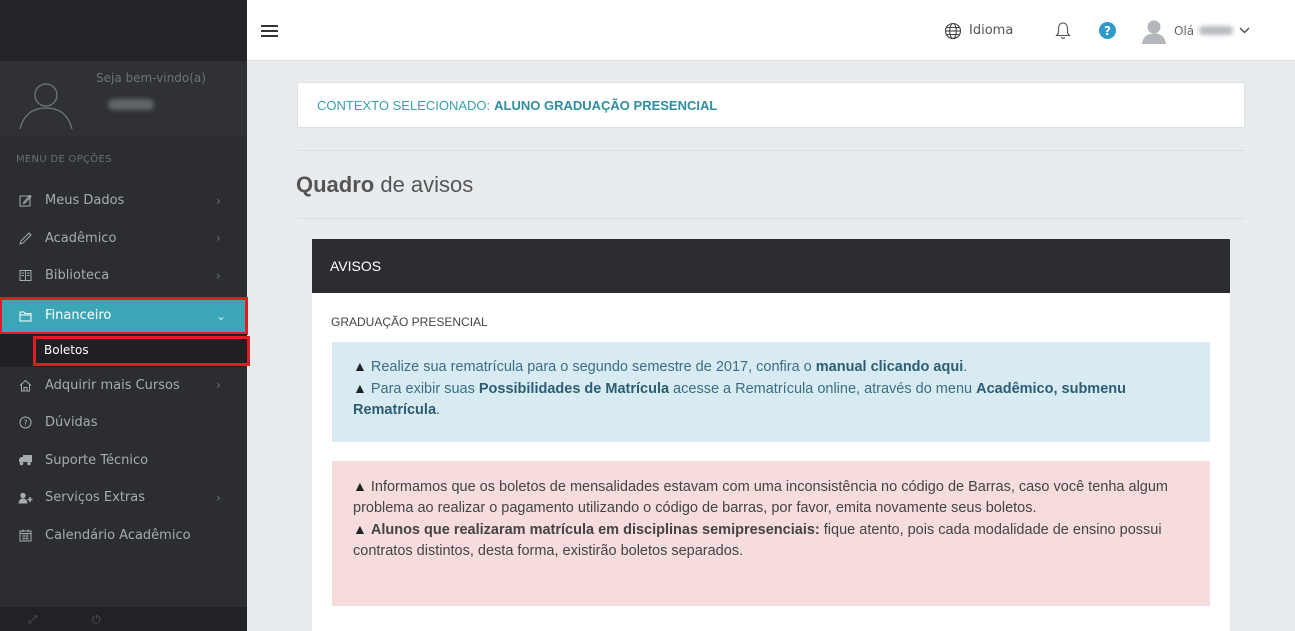 The image size is (1295, 631). I want to click on book-icon, so click(25, 275).